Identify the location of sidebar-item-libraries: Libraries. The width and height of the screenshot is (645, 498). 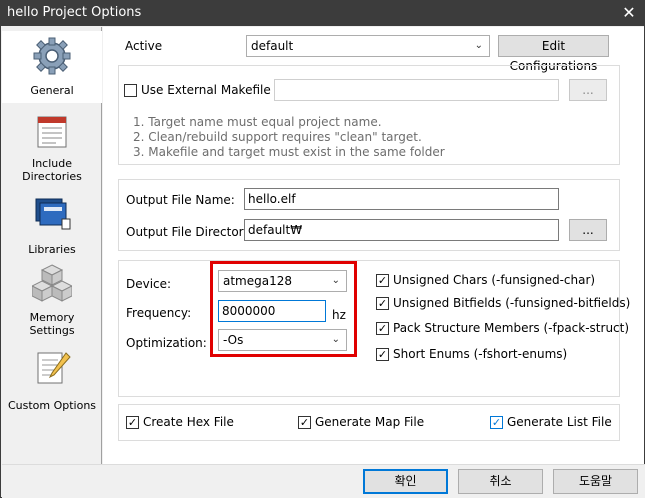
(52, 224).